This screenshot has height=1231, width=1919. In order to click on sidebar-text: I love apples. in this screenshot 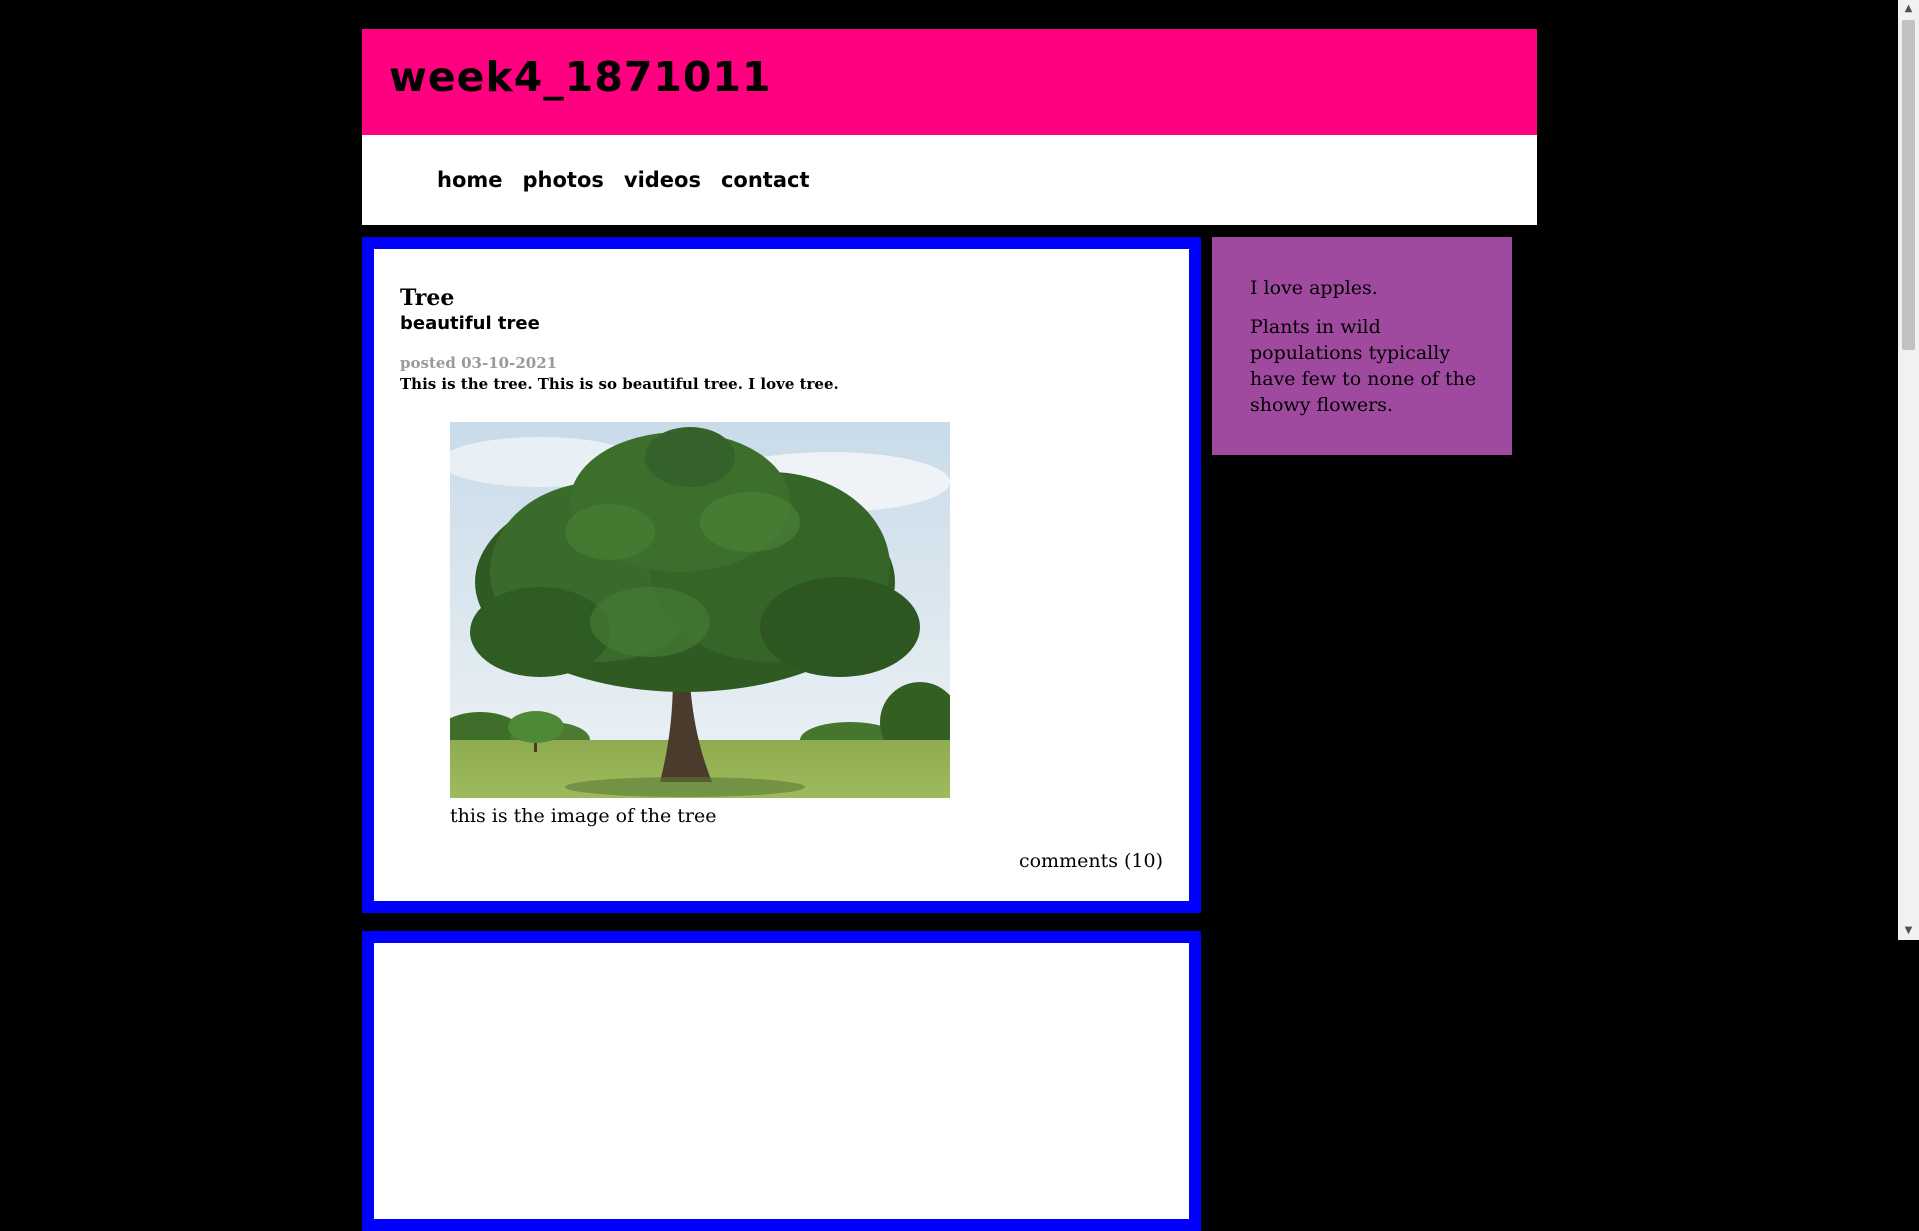, I will do `click(1314, 288)`.